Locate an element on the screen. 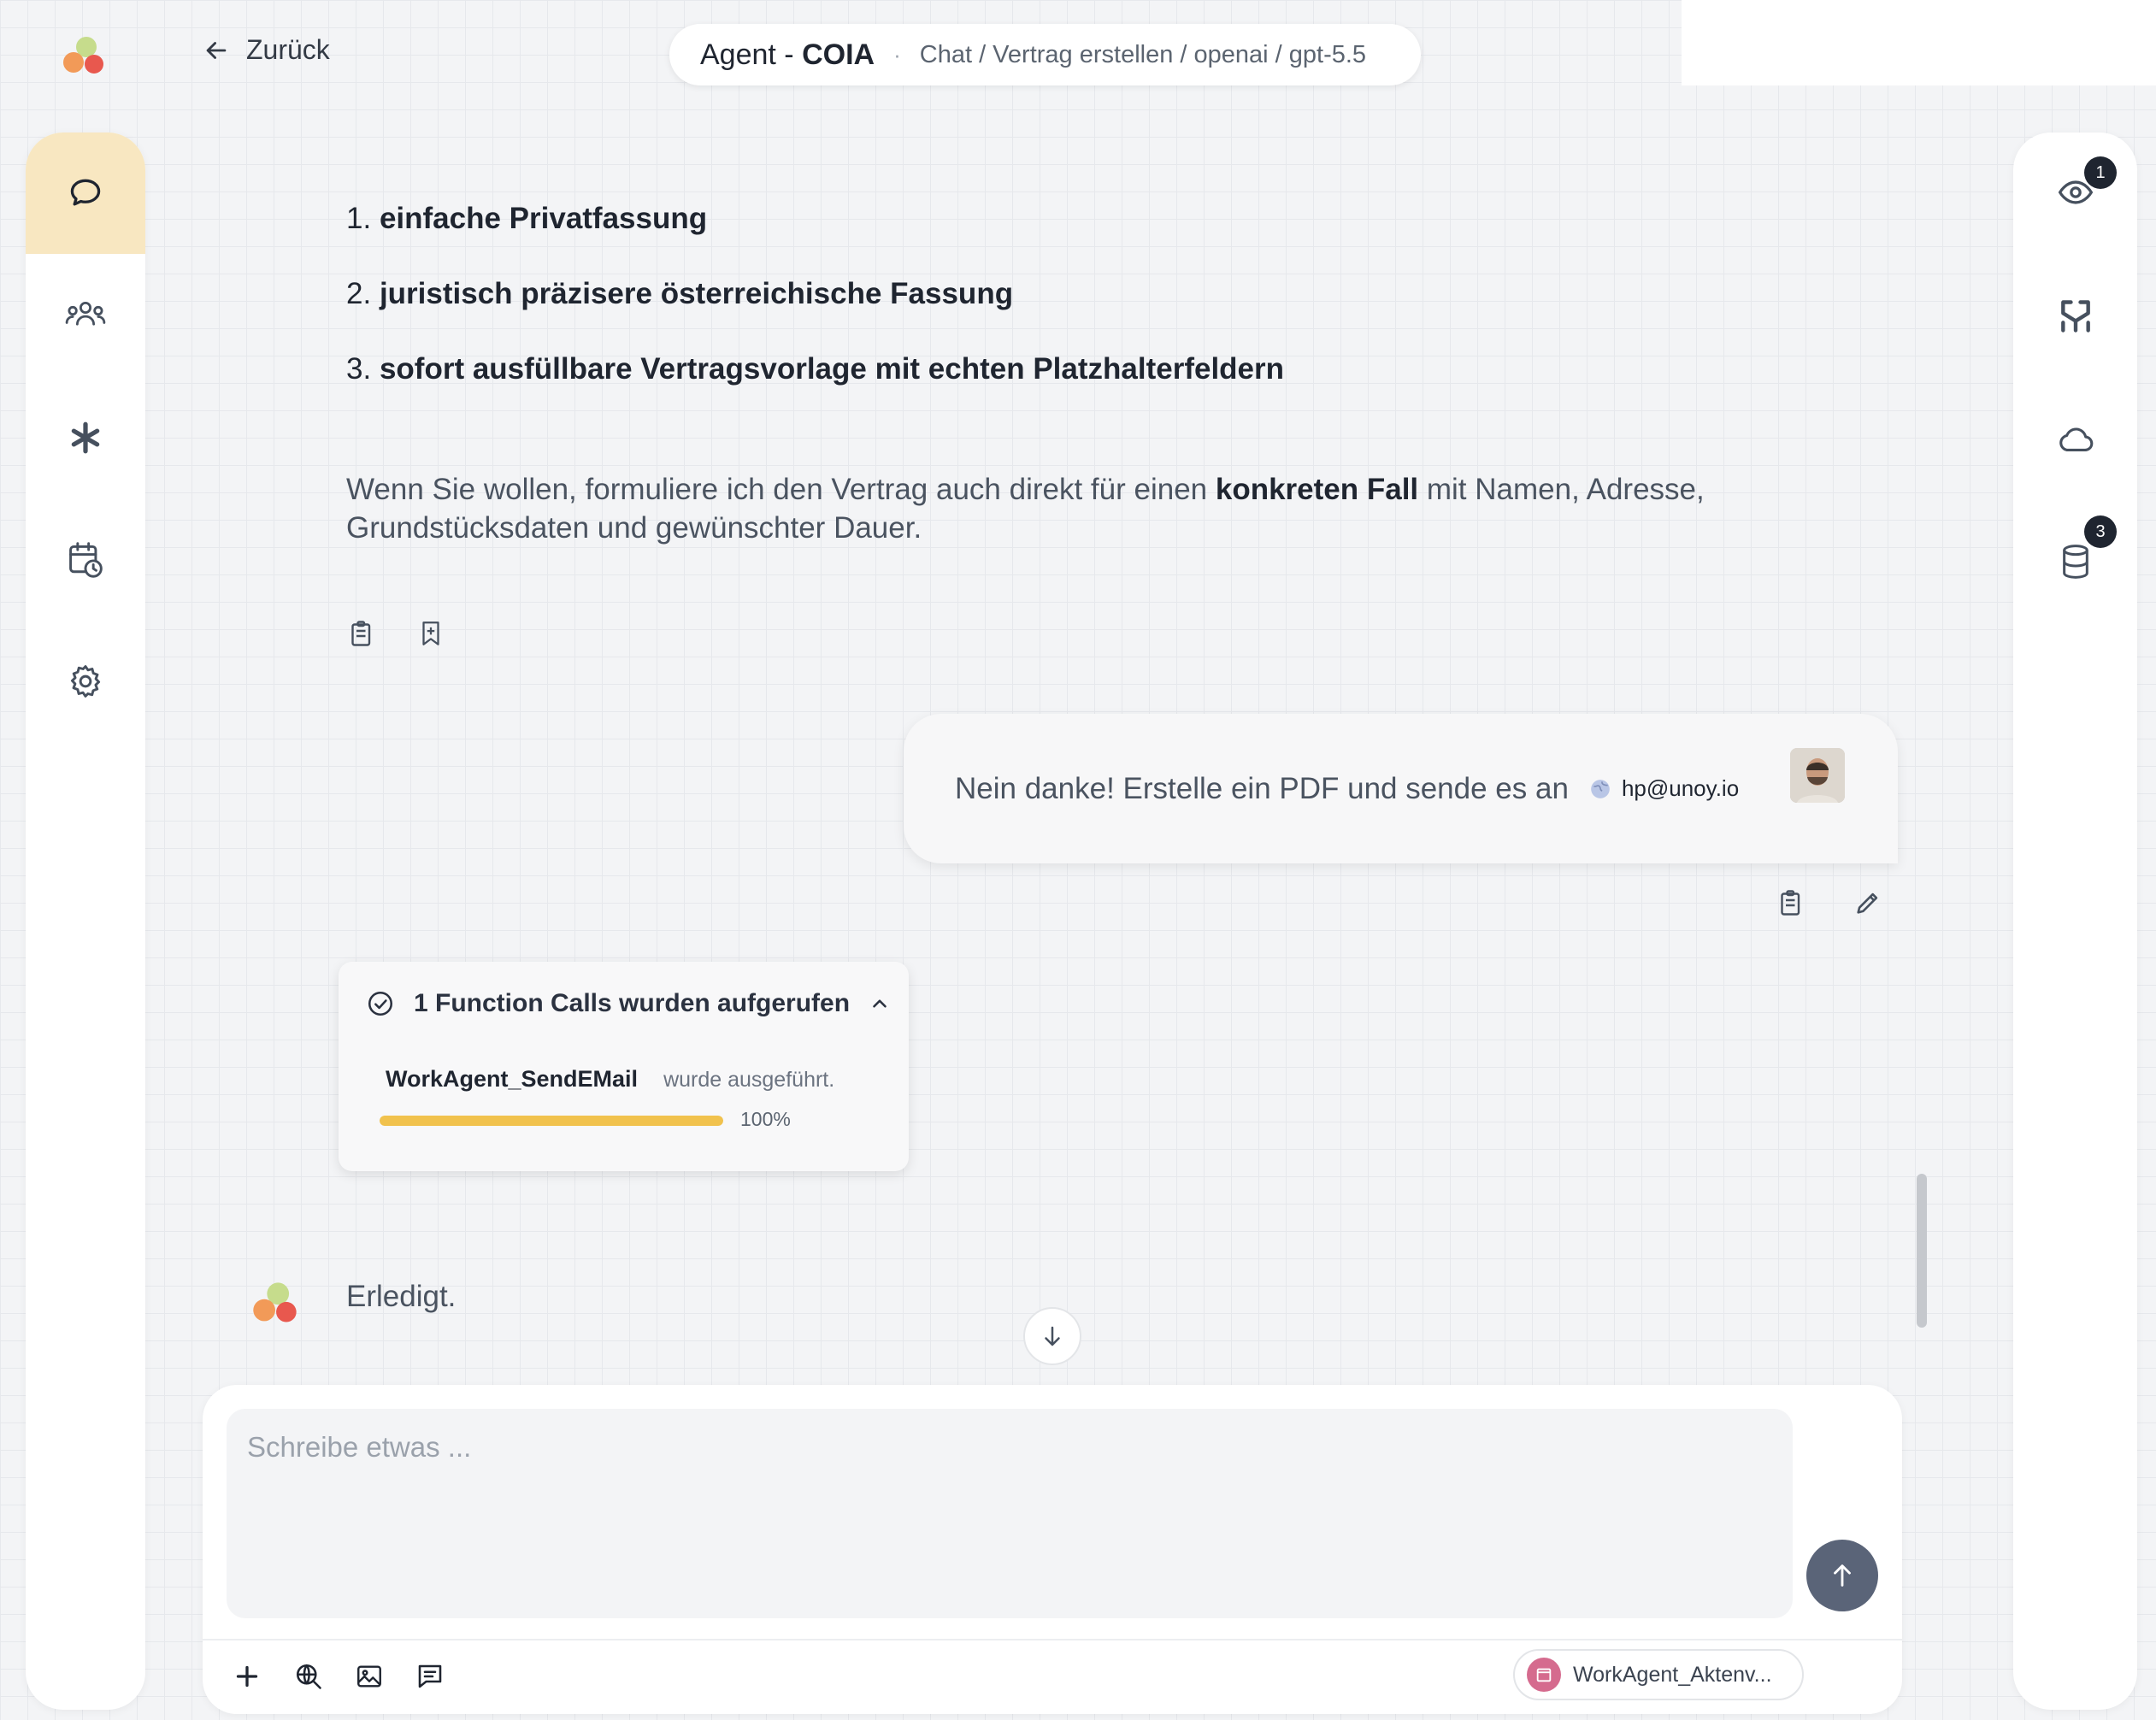 The width and height of the screenshot is (2156, 1720). function-call-status: wurde ausgeführt. is located at coordinates (749, 1080).